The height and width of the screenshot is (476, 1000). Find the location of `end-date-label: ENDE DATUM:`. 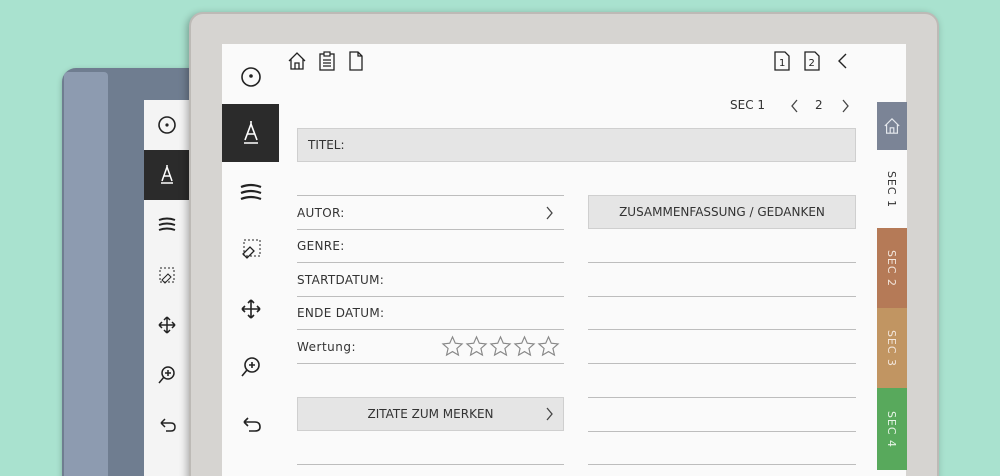

end-date-label: ENDE DATUM: is located at coordinates (341, 313).